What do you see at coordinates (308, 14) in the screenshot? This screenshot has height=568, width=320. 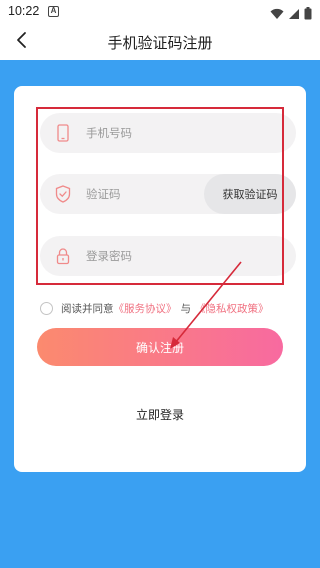 I see `battery-icon` at bounding box center [308, 14].